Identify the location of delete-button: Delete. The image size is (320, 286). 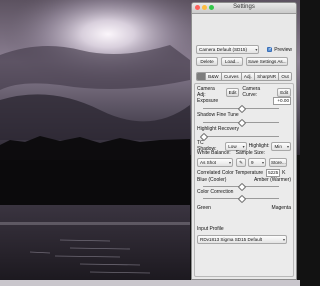
(207, 61).